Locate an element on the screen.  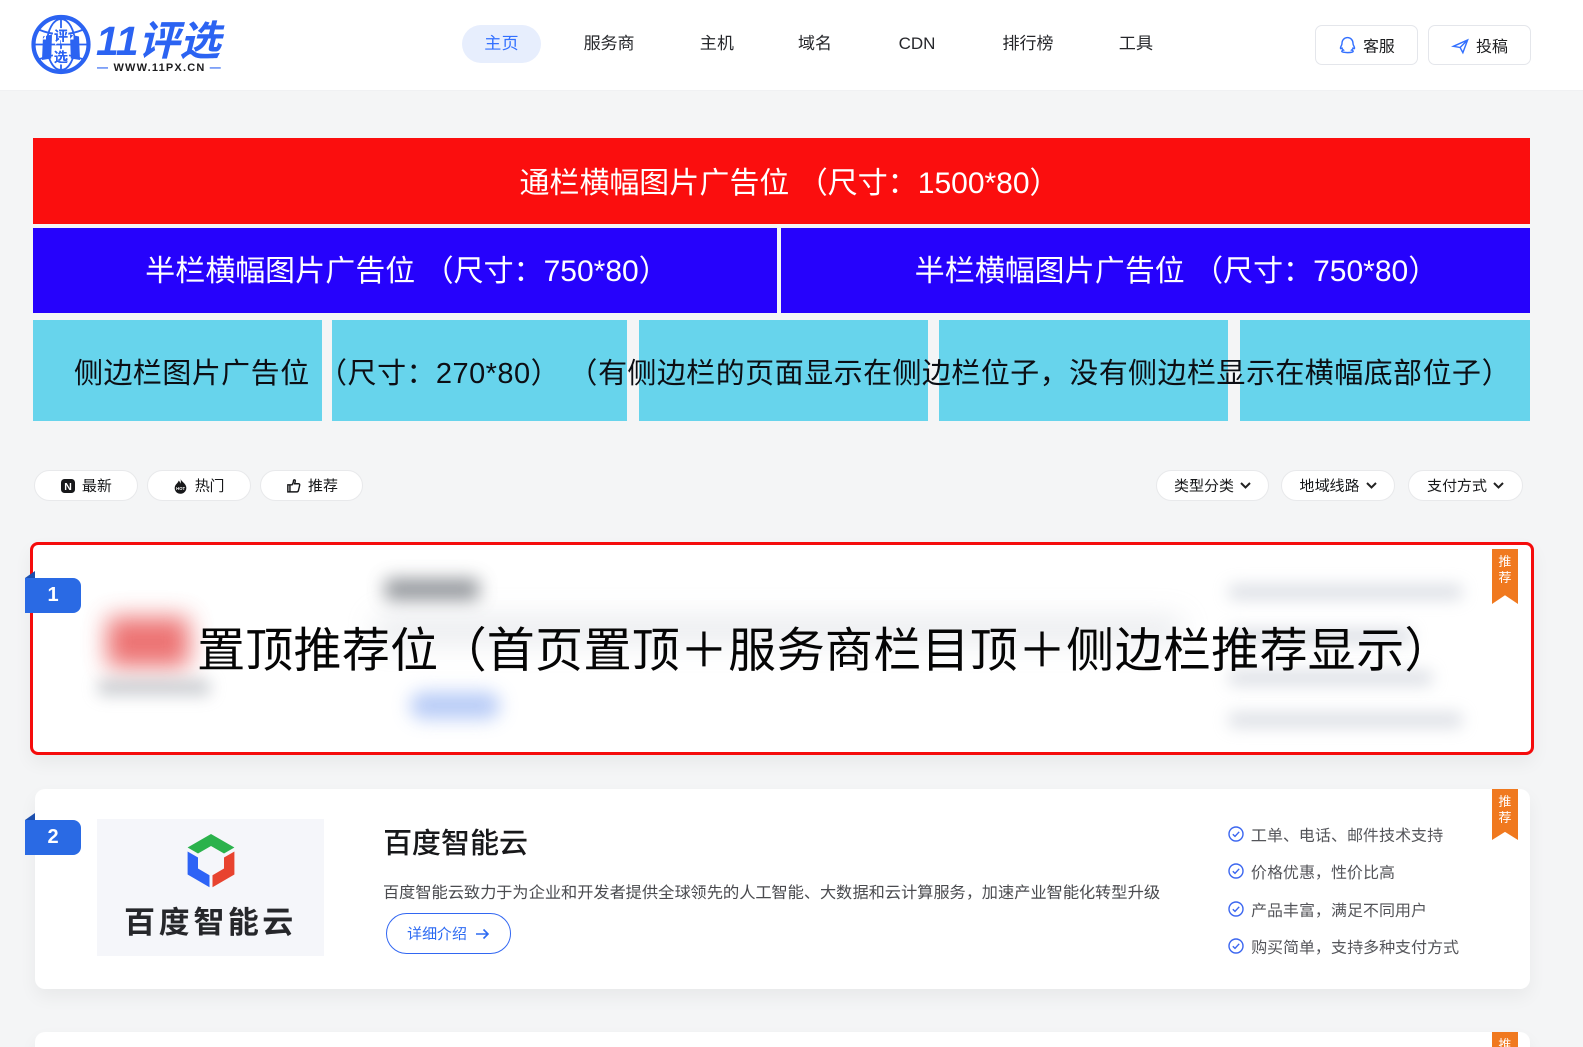
svg-text: 评 is located at coordinates (61, 36).